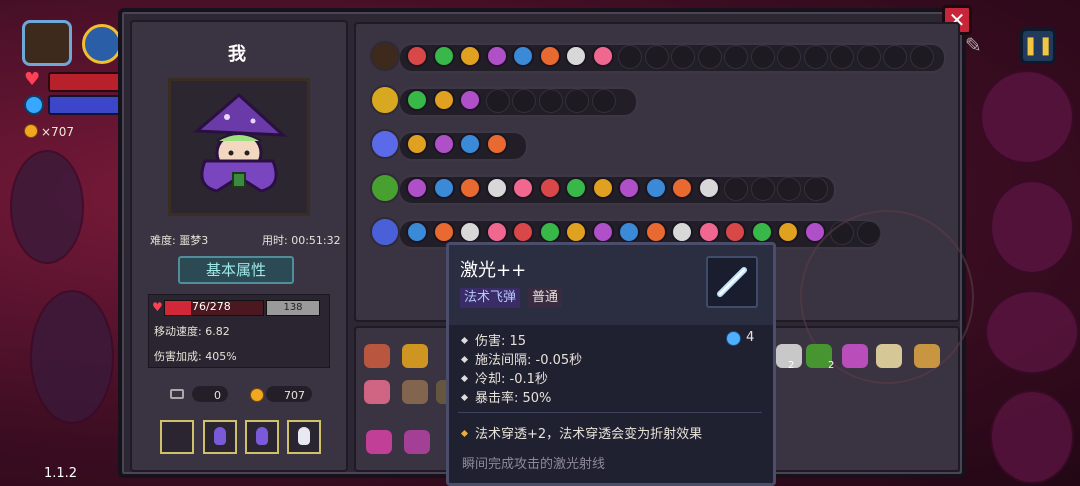 The height and width of the screenshot is (486, 1080). What do you see at coordinates (732, 282) in the screenshot?
I see `laser-spell-icon` at bounding box center [732, 282].